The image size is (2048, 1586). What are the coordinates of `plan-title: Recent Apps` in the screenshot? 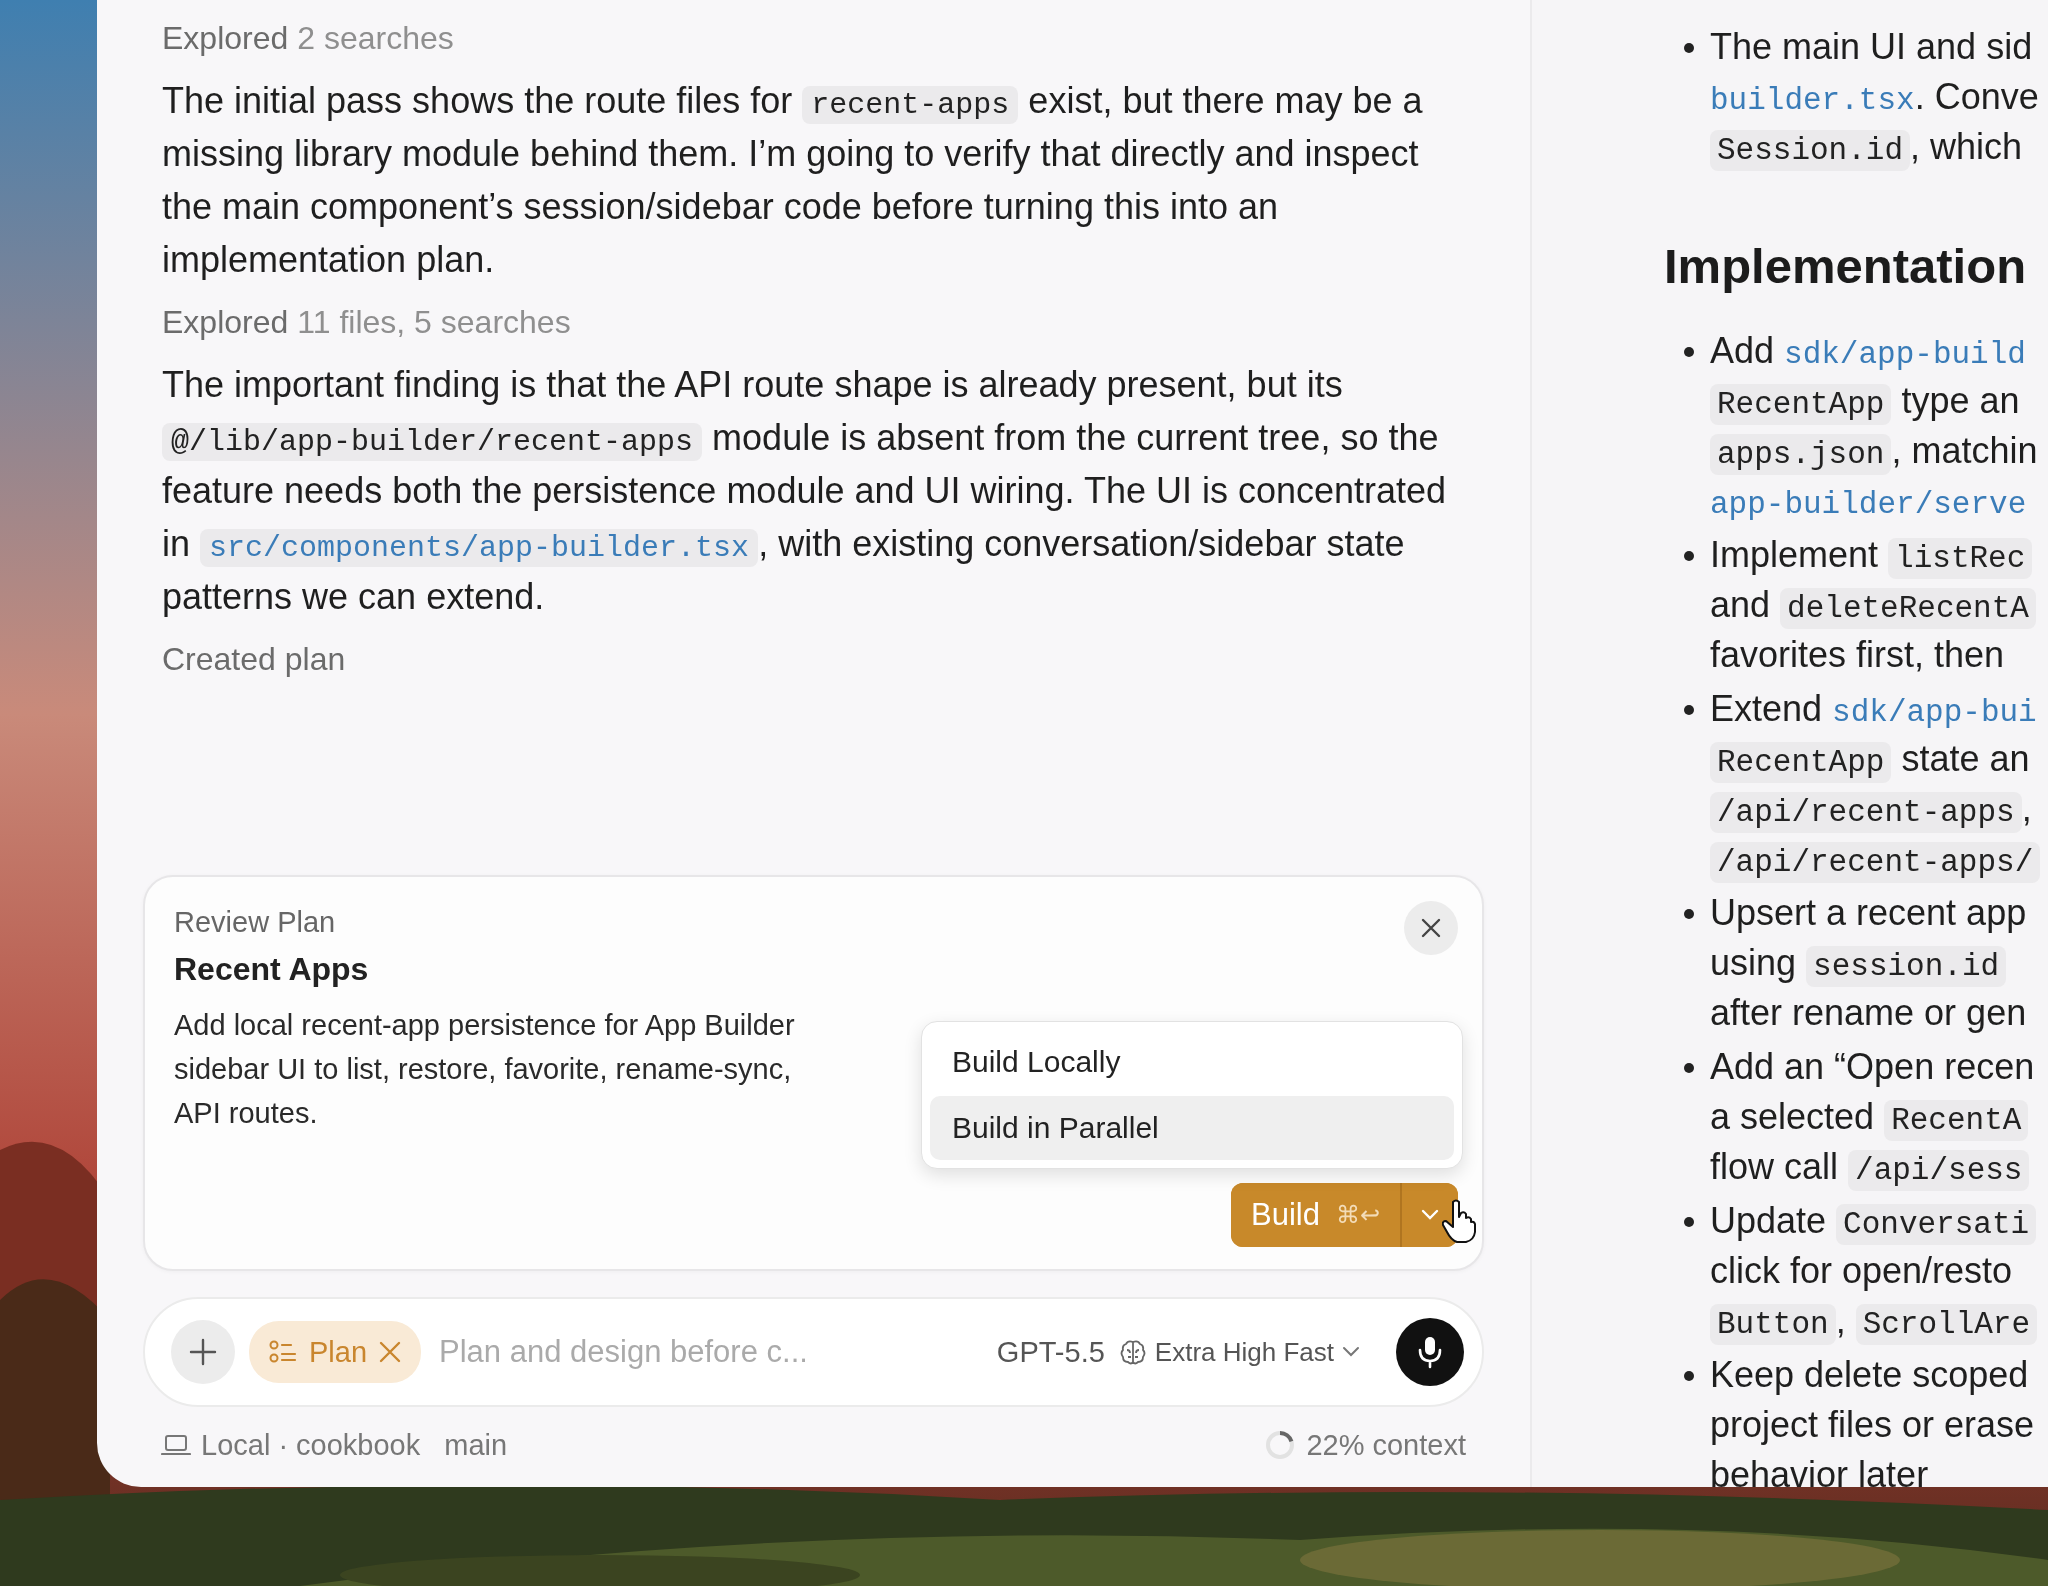 It's located at (271, 969).